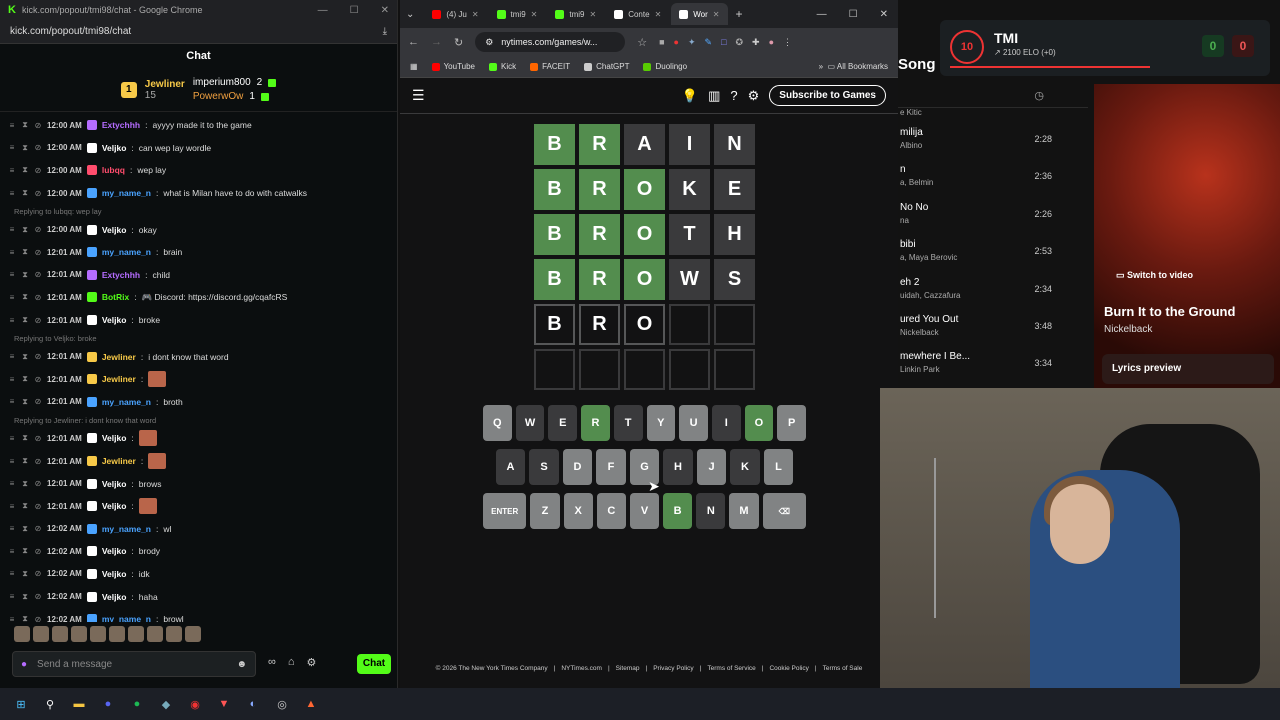 The image size is (1280, 720). I want to click on chat-message: ≡ ⧗ ⊘ 12:01 AM Veljko: broke, so click(202, 320).